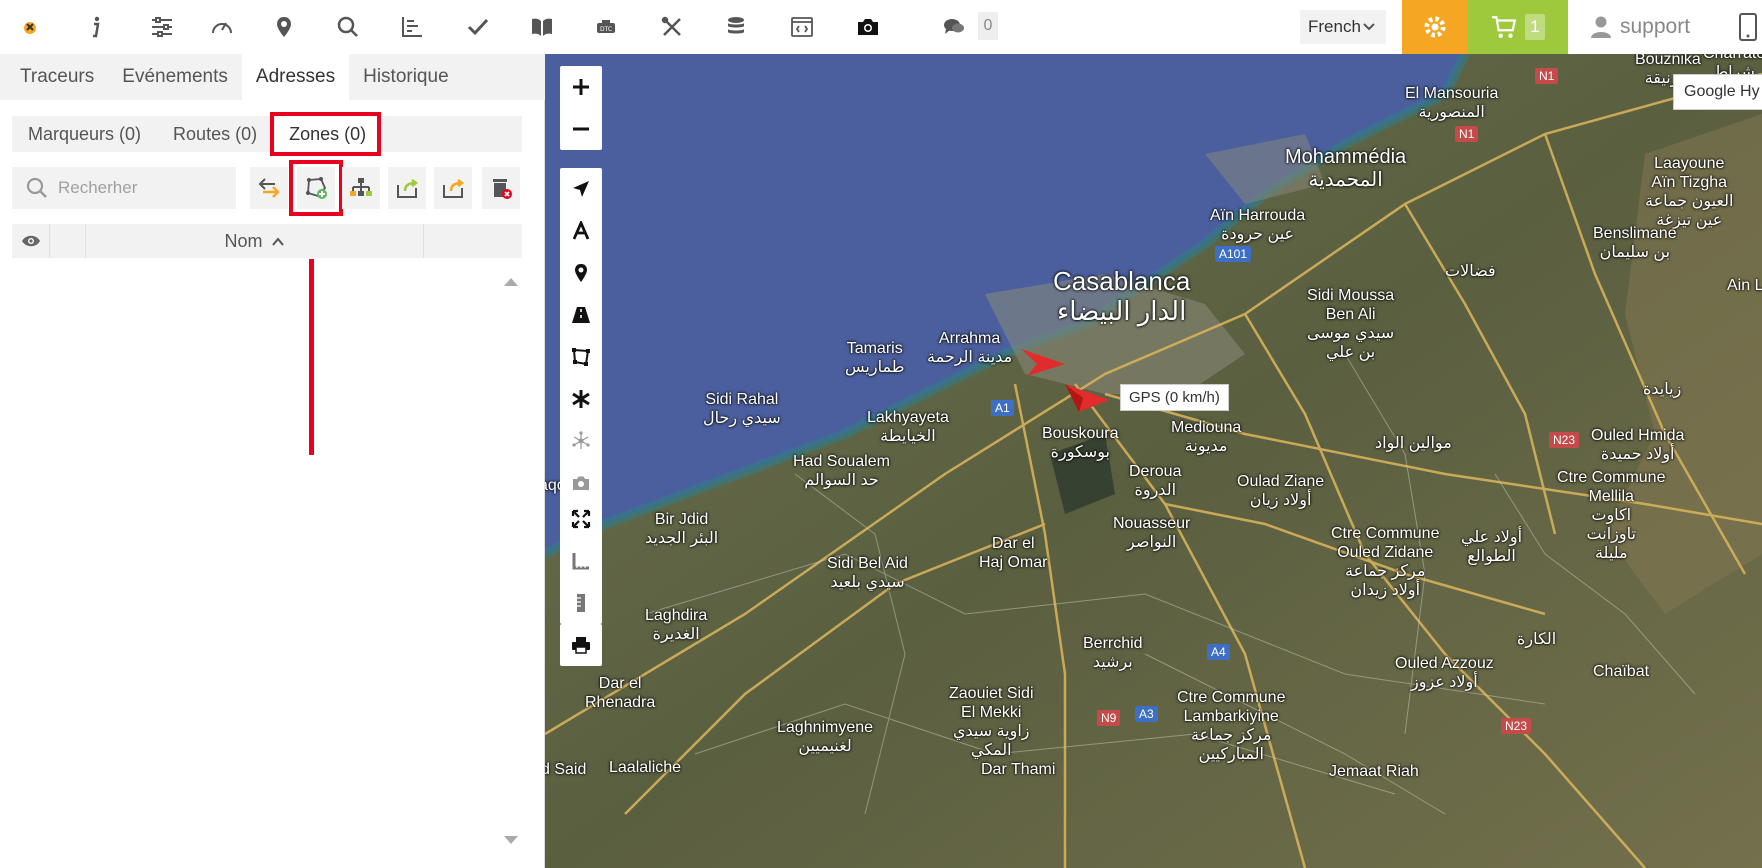 The width and height of the screenshot is (1762, 868). I want to click on chat-icon, so click(954, 27).